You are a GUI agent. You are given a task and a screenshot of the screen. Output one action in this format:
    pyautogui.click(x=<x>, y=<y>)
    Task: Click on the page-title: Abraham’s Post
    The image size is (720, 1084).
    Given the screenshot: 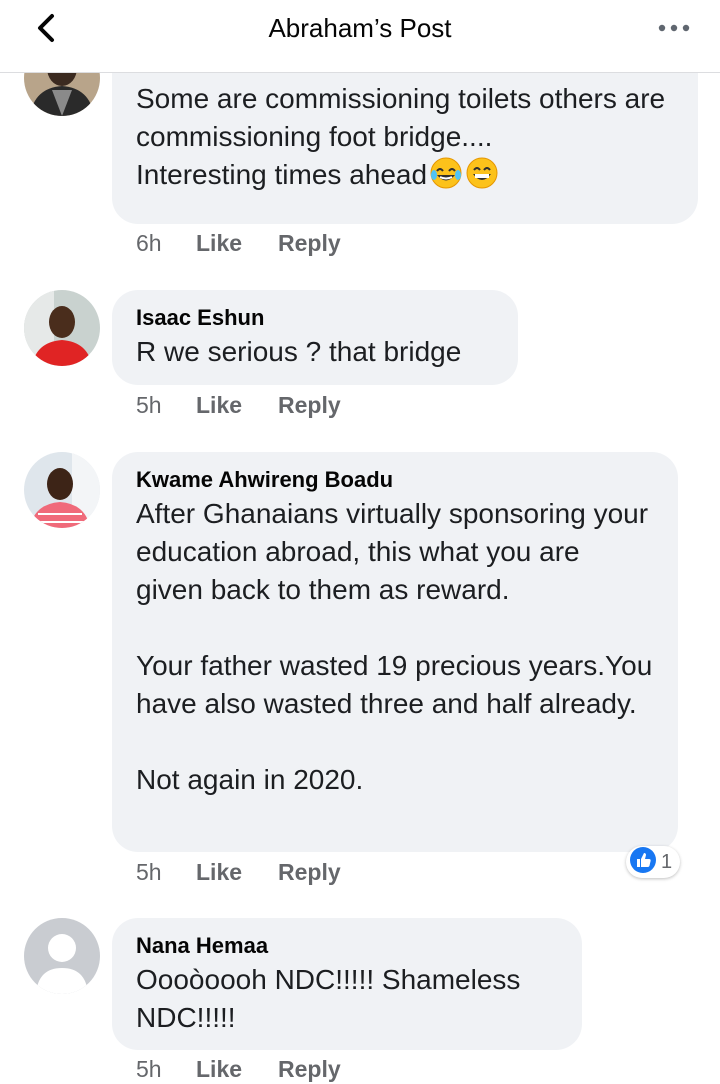 What is the action you would take?
    pyautogui.click(x=360, y=28)
    